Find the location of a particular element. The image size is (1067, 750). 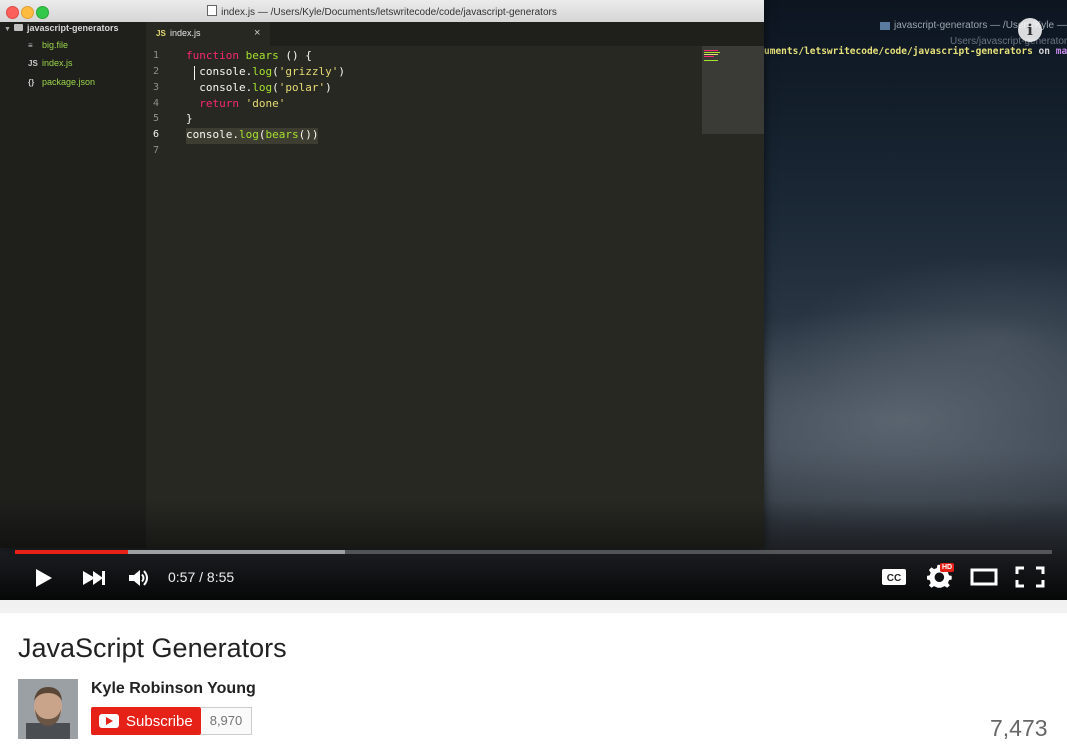

view-count: 7,473 is located at coordinates (1019, 728).